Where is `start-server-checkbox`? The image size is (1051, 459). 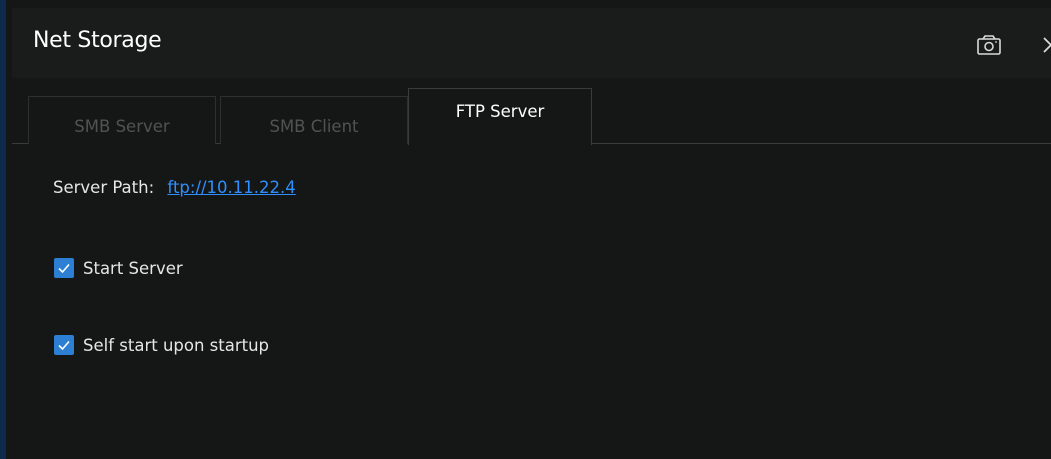
start-server-checkbox is located at coordinates (64, 268).